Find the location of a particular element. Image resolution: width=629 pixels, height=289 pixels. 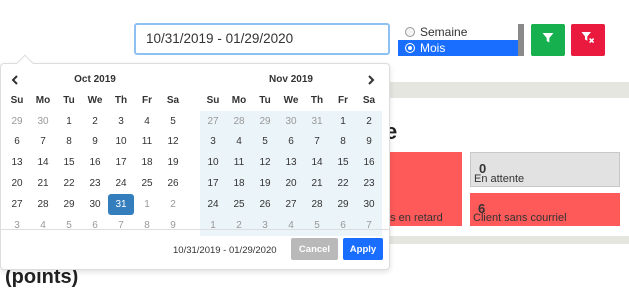

calendar-header: Oct 2019 is located at coordinates (95, 80).